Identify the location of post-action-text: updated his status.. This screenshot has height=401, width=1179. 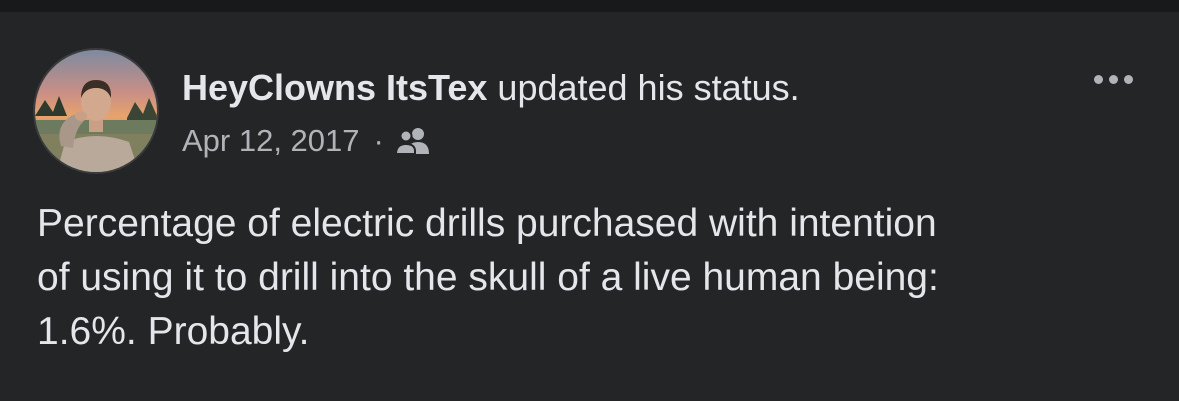
(643, 87).